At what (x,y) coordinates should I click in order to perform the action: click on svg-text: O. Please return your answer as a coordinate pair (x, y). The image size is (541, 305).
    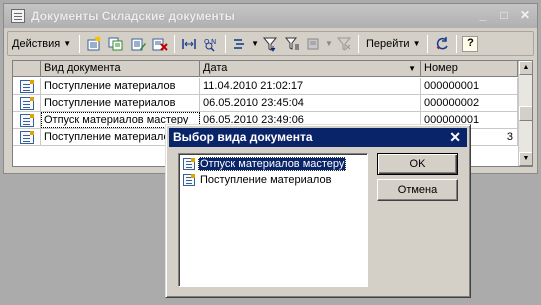
    Looking at the image, I should click on (207, 42).